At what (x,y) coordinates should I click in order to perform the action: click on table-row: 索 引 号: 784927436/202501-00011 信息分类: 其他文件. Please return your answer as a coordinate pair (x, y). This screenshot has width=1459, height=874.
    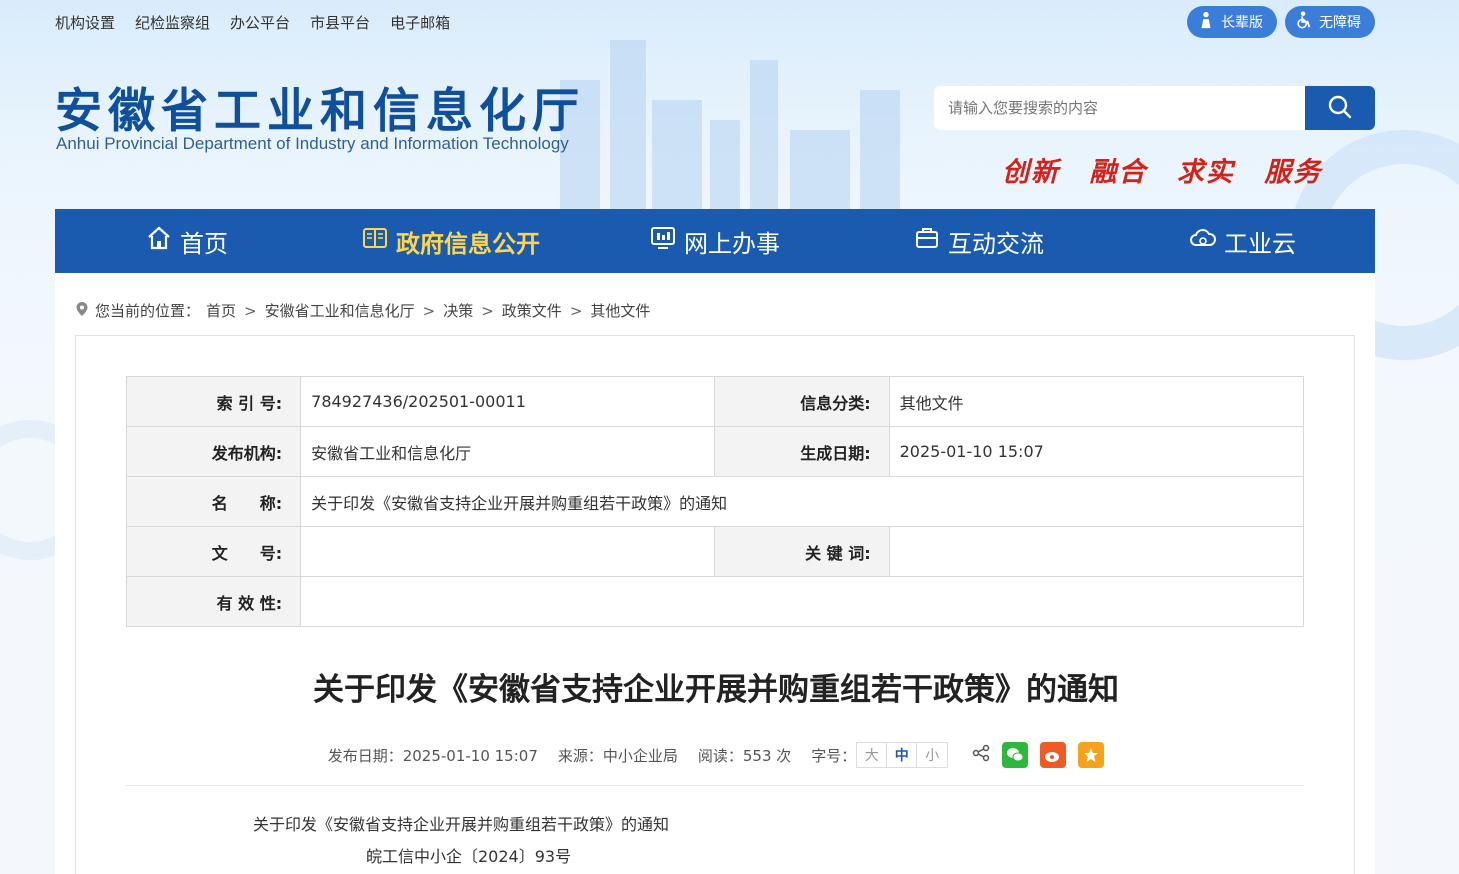
    Looking at the image, I should click on (715, 401).